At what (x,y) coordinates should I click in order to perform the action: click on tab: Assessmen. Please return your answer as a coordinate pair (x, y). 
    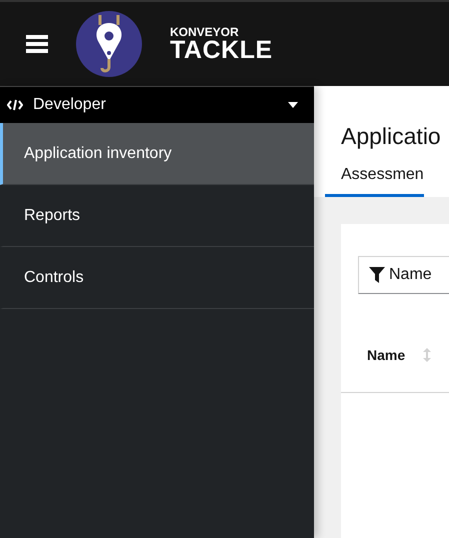
    Looking at the image, I should click on (374, 181).